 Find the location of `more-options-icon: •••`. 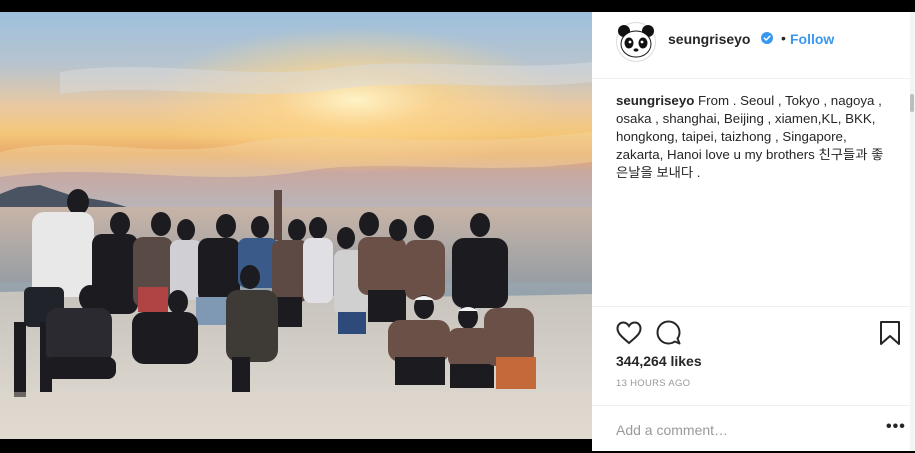

more-options-icon: ••• is located at coordinates (896, 427).